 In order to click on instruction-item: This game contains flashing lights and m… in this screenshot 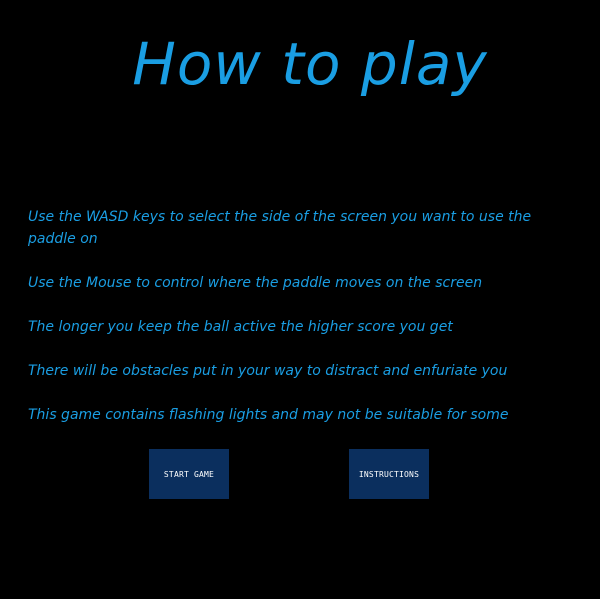, I will do `click(268, 415)`.